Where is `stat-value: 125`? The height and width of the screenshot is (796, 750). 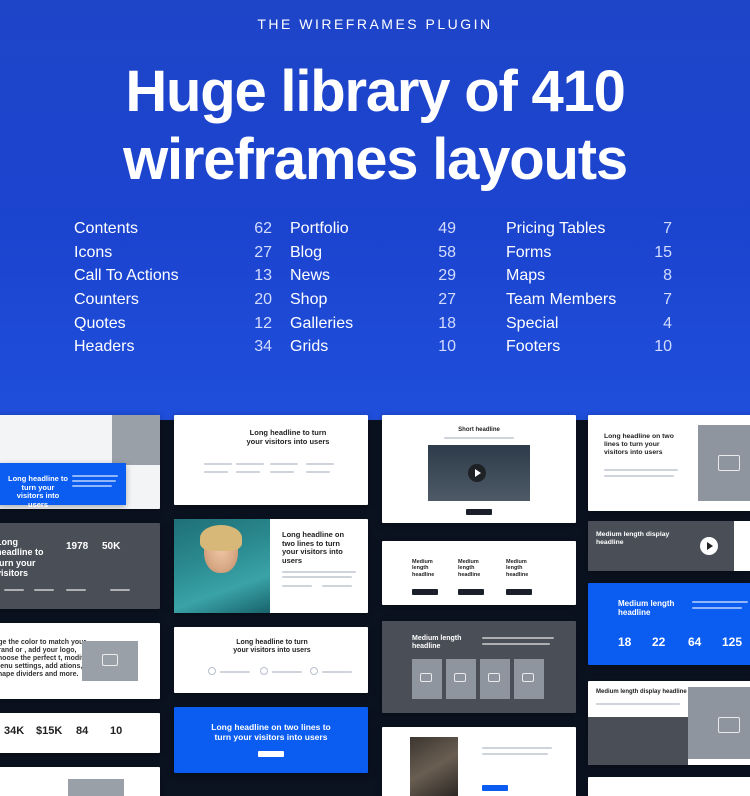
stat-value: 125 is located at coordinates (732, 642).